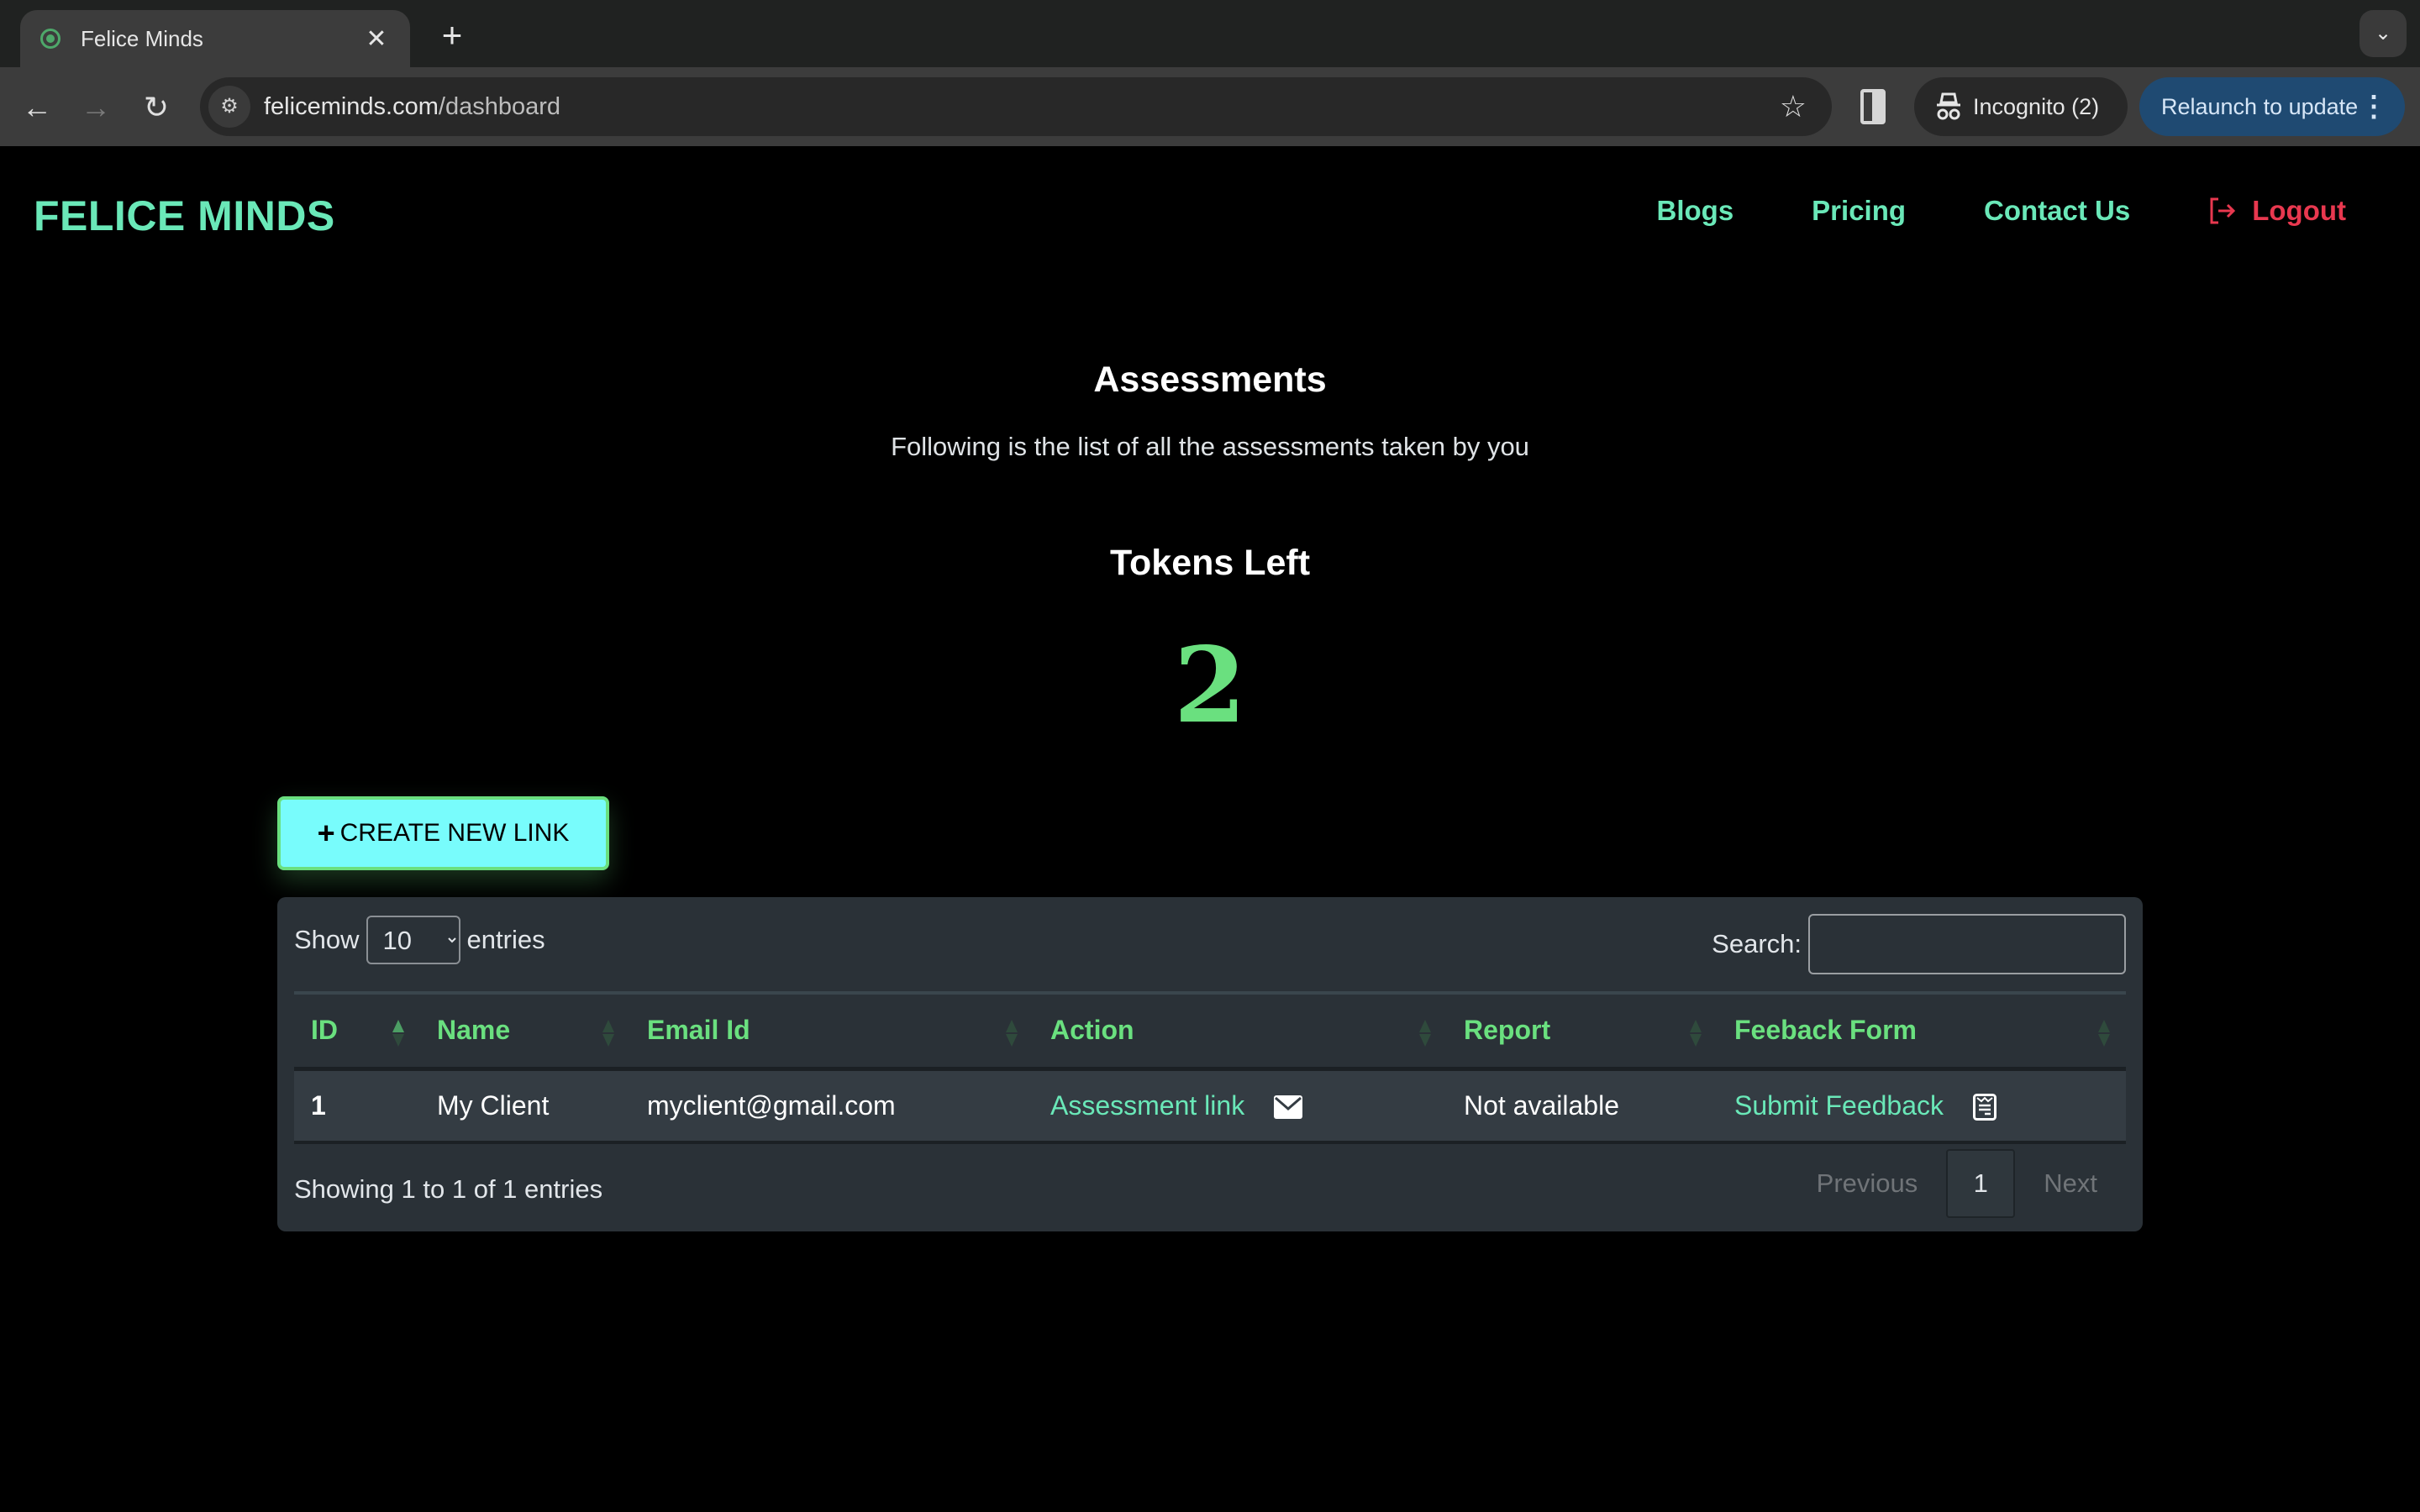 Image resolution: width=2420 pixels, height=1512 pixels. What do you see at coordinates (2384, 33) in the screenshot?
I see `tab-search-button: ⌄` at bounding box center [2384, 33].